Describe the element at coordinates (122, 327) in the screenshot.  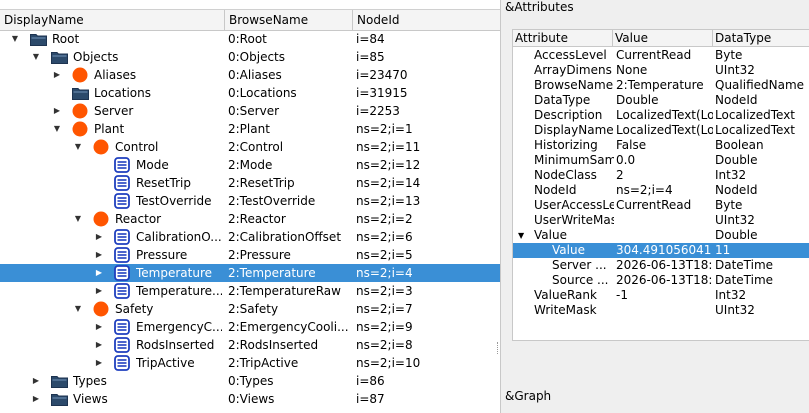
I see `variable-node-icon` at that location.